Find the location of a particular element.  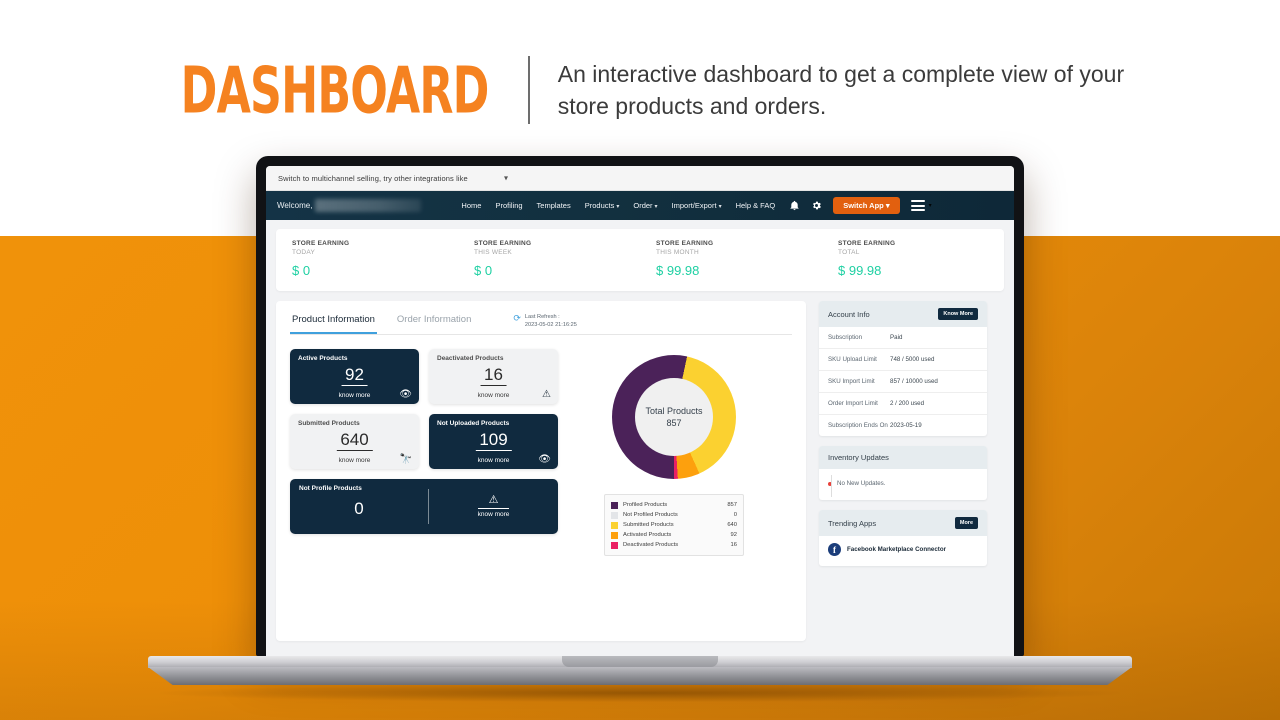

table-row: Subscription Ends On 2023-05-19 is located at coordinates (903, 425).